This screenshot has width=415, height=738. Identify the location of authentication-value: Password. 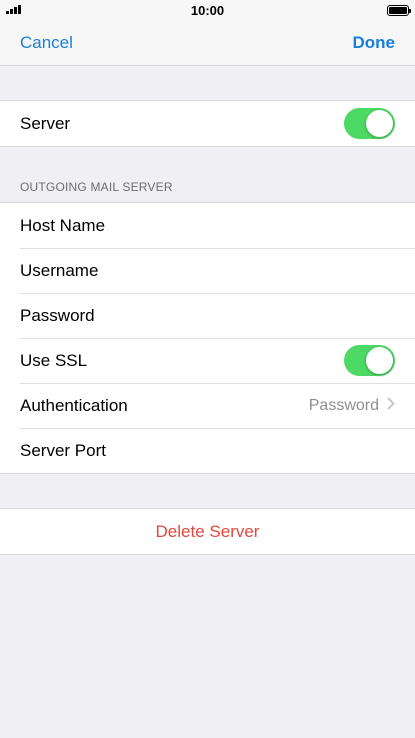
(343, 405).